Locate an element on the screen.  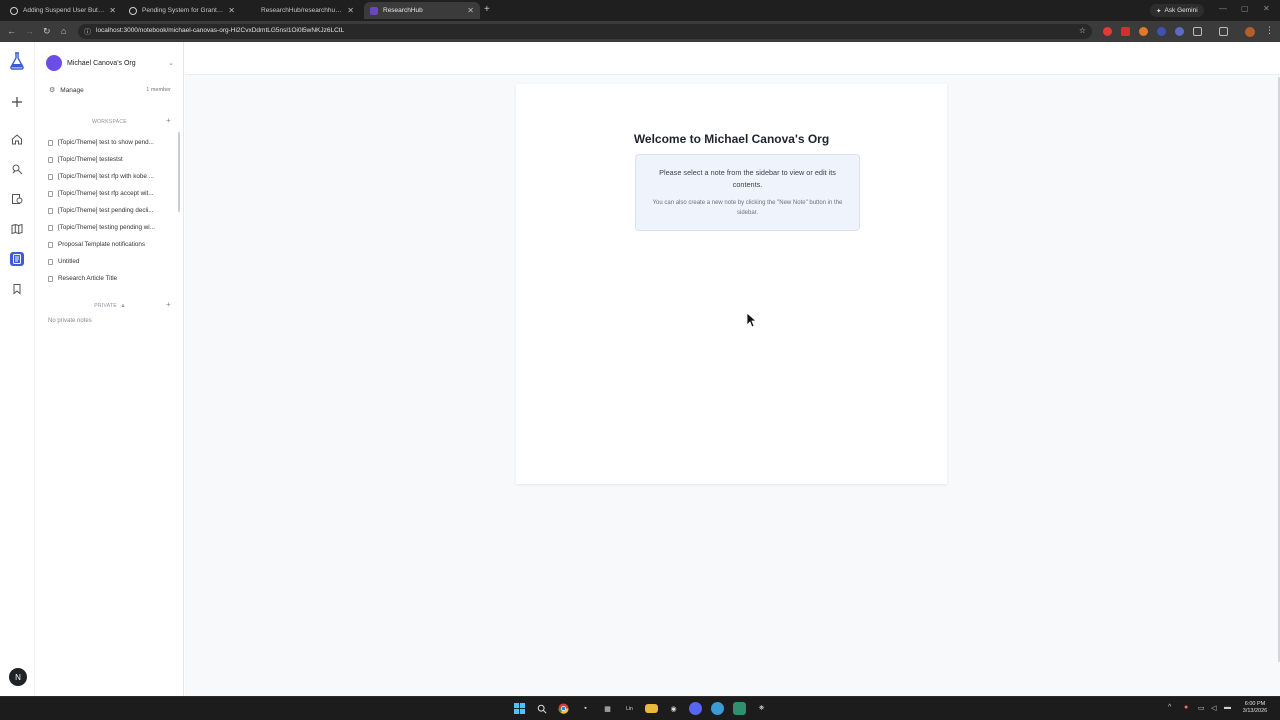
bookmark-star-icon: ☆ is located at coordinates (1082, 30).